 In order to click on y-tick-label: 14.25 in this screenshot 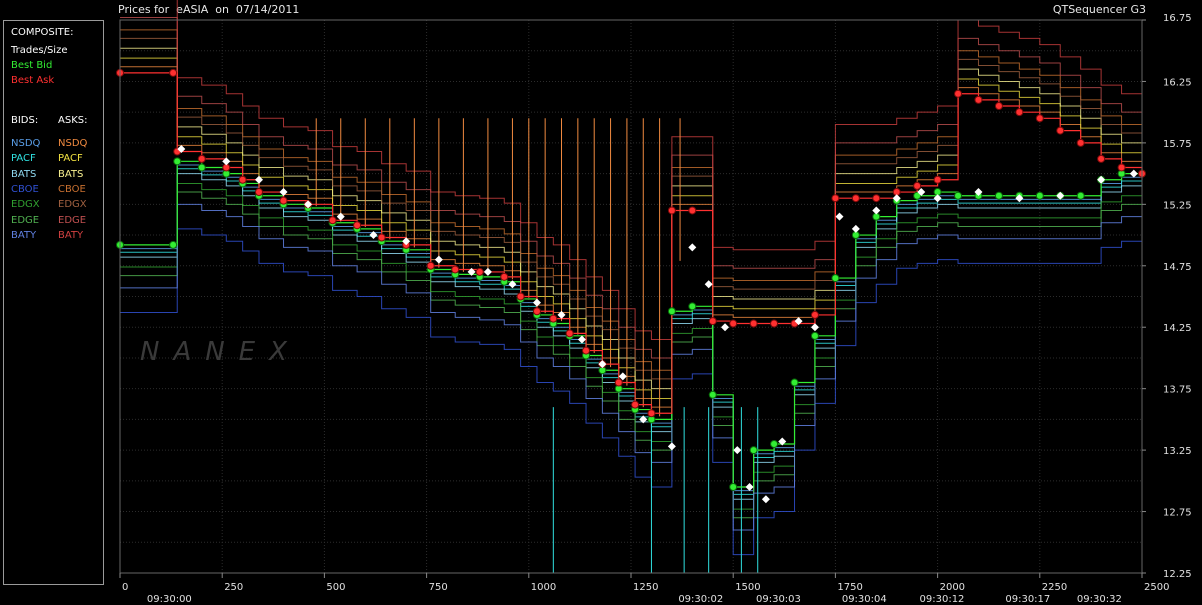, I will do `click(1177, 328)`.